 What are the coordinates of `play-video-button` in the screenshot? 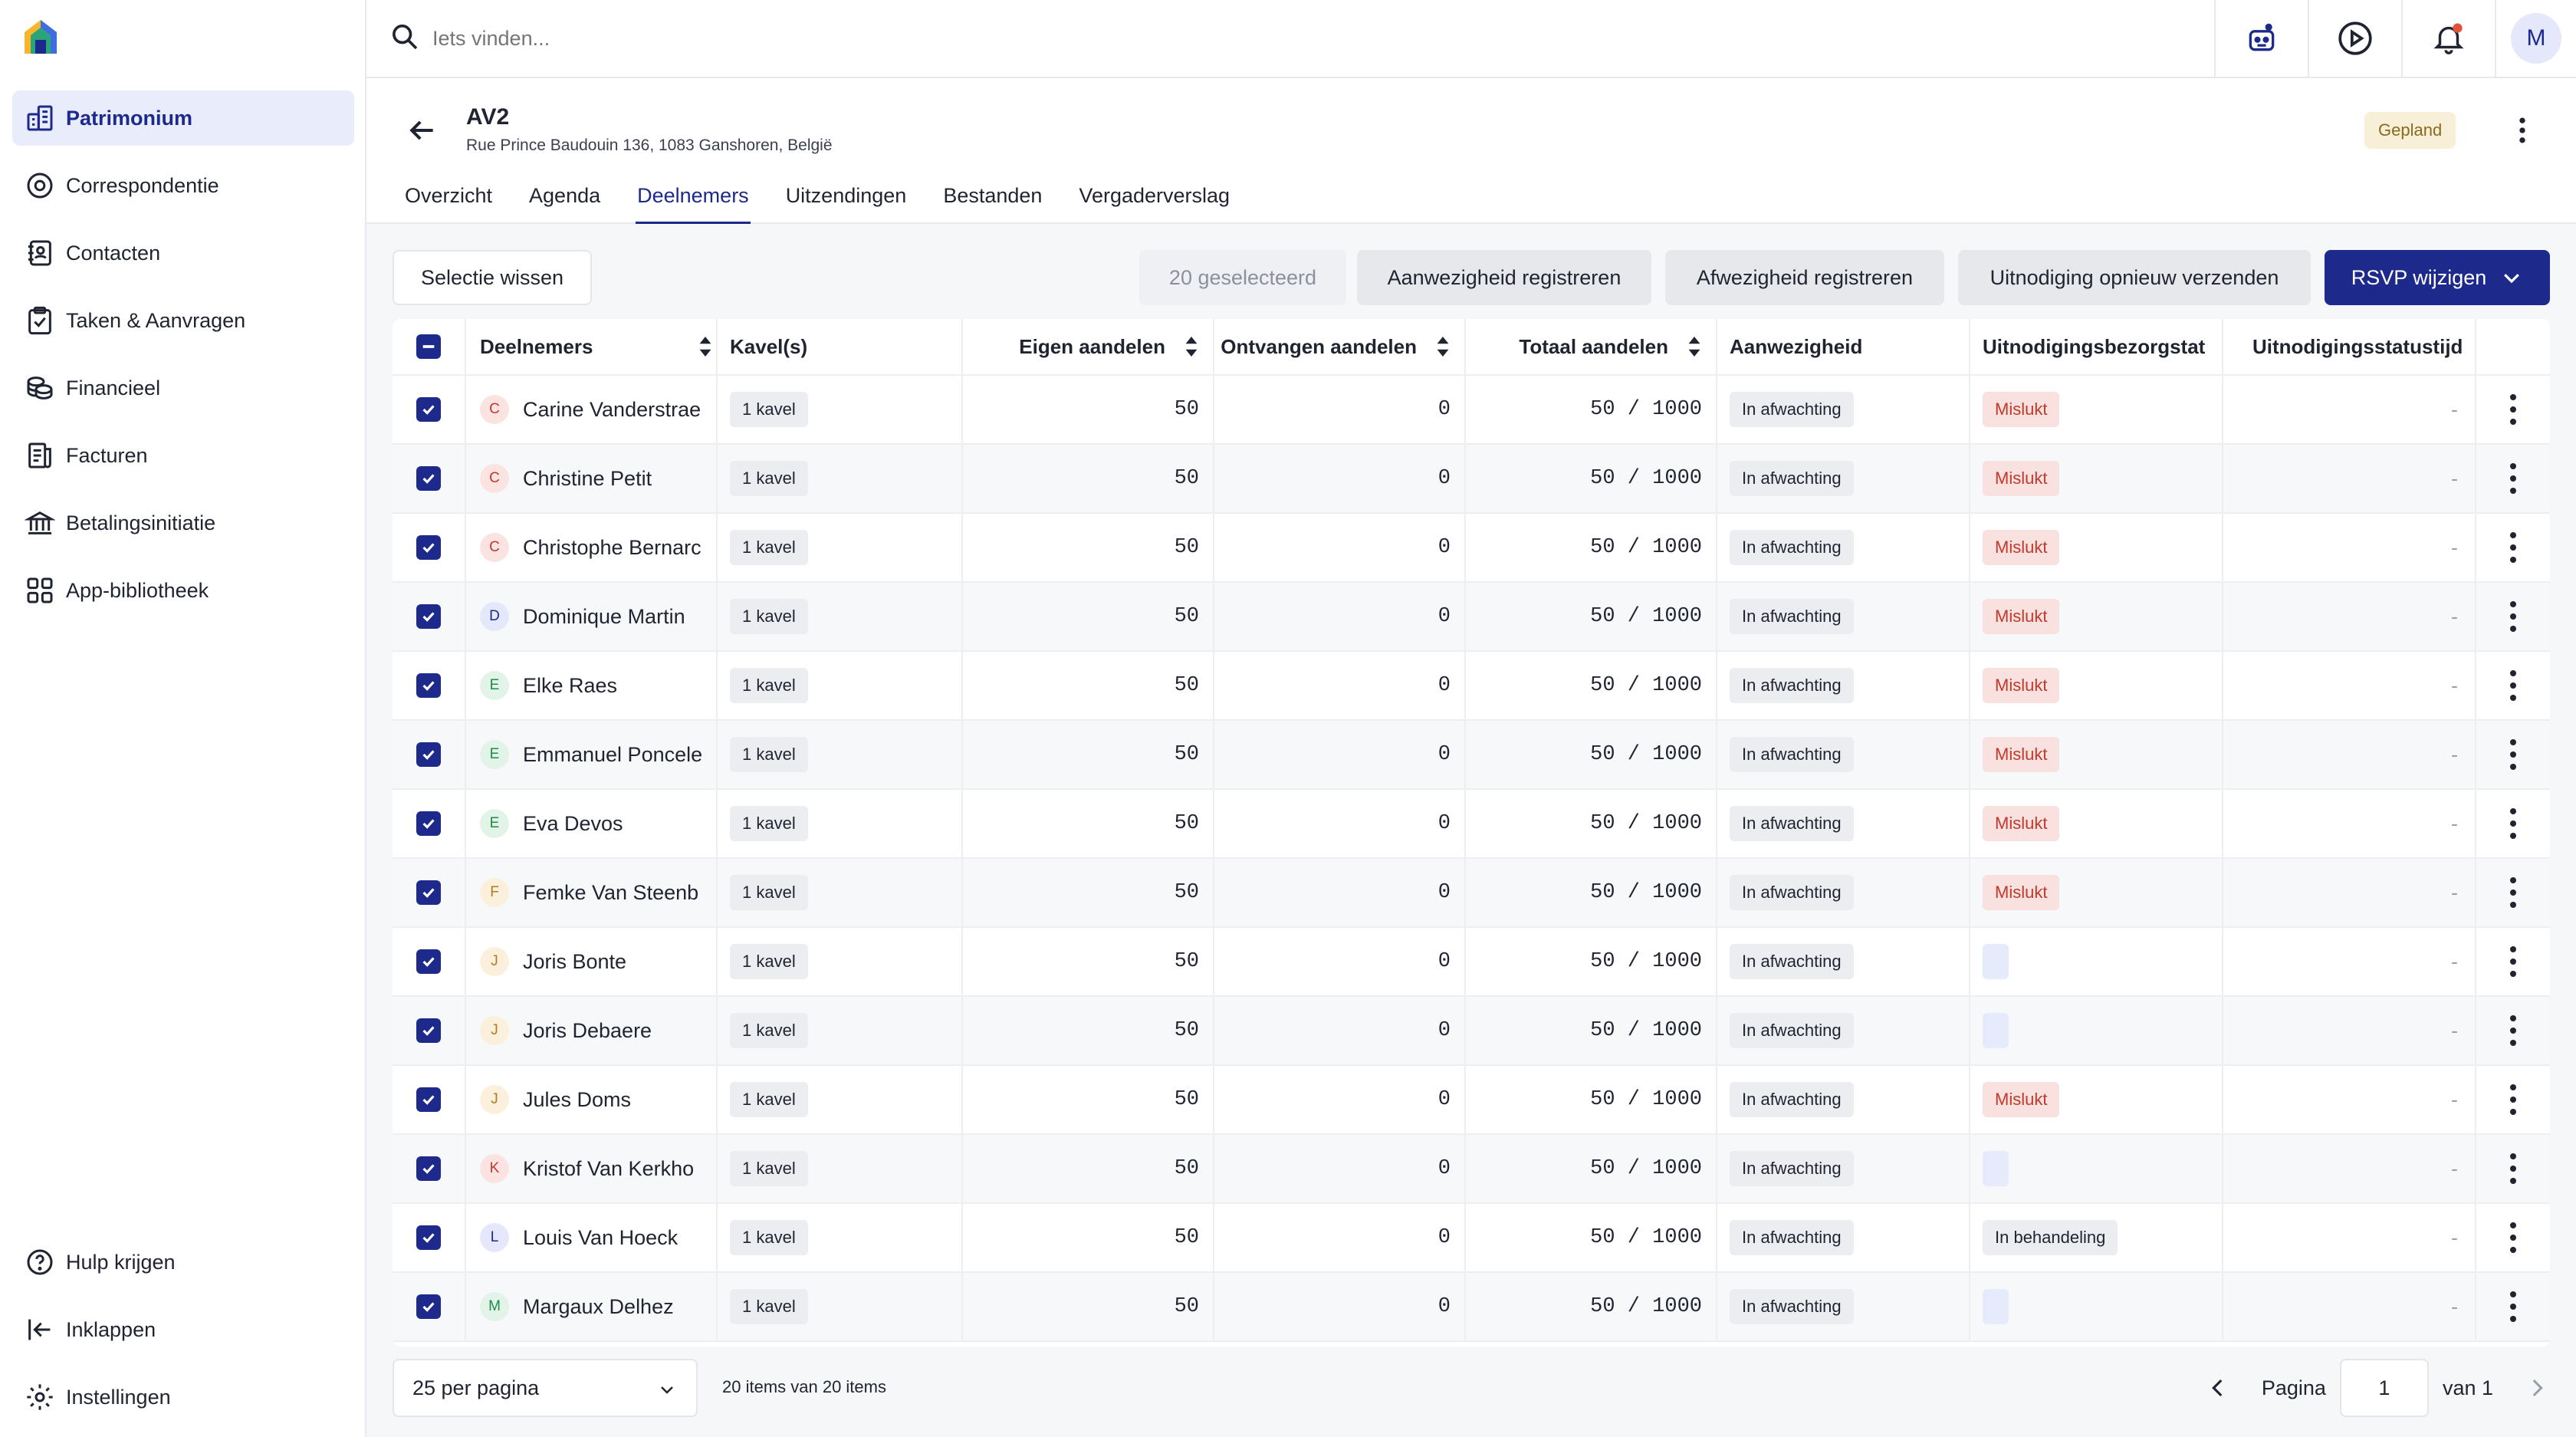 It's located at (2354, 38).